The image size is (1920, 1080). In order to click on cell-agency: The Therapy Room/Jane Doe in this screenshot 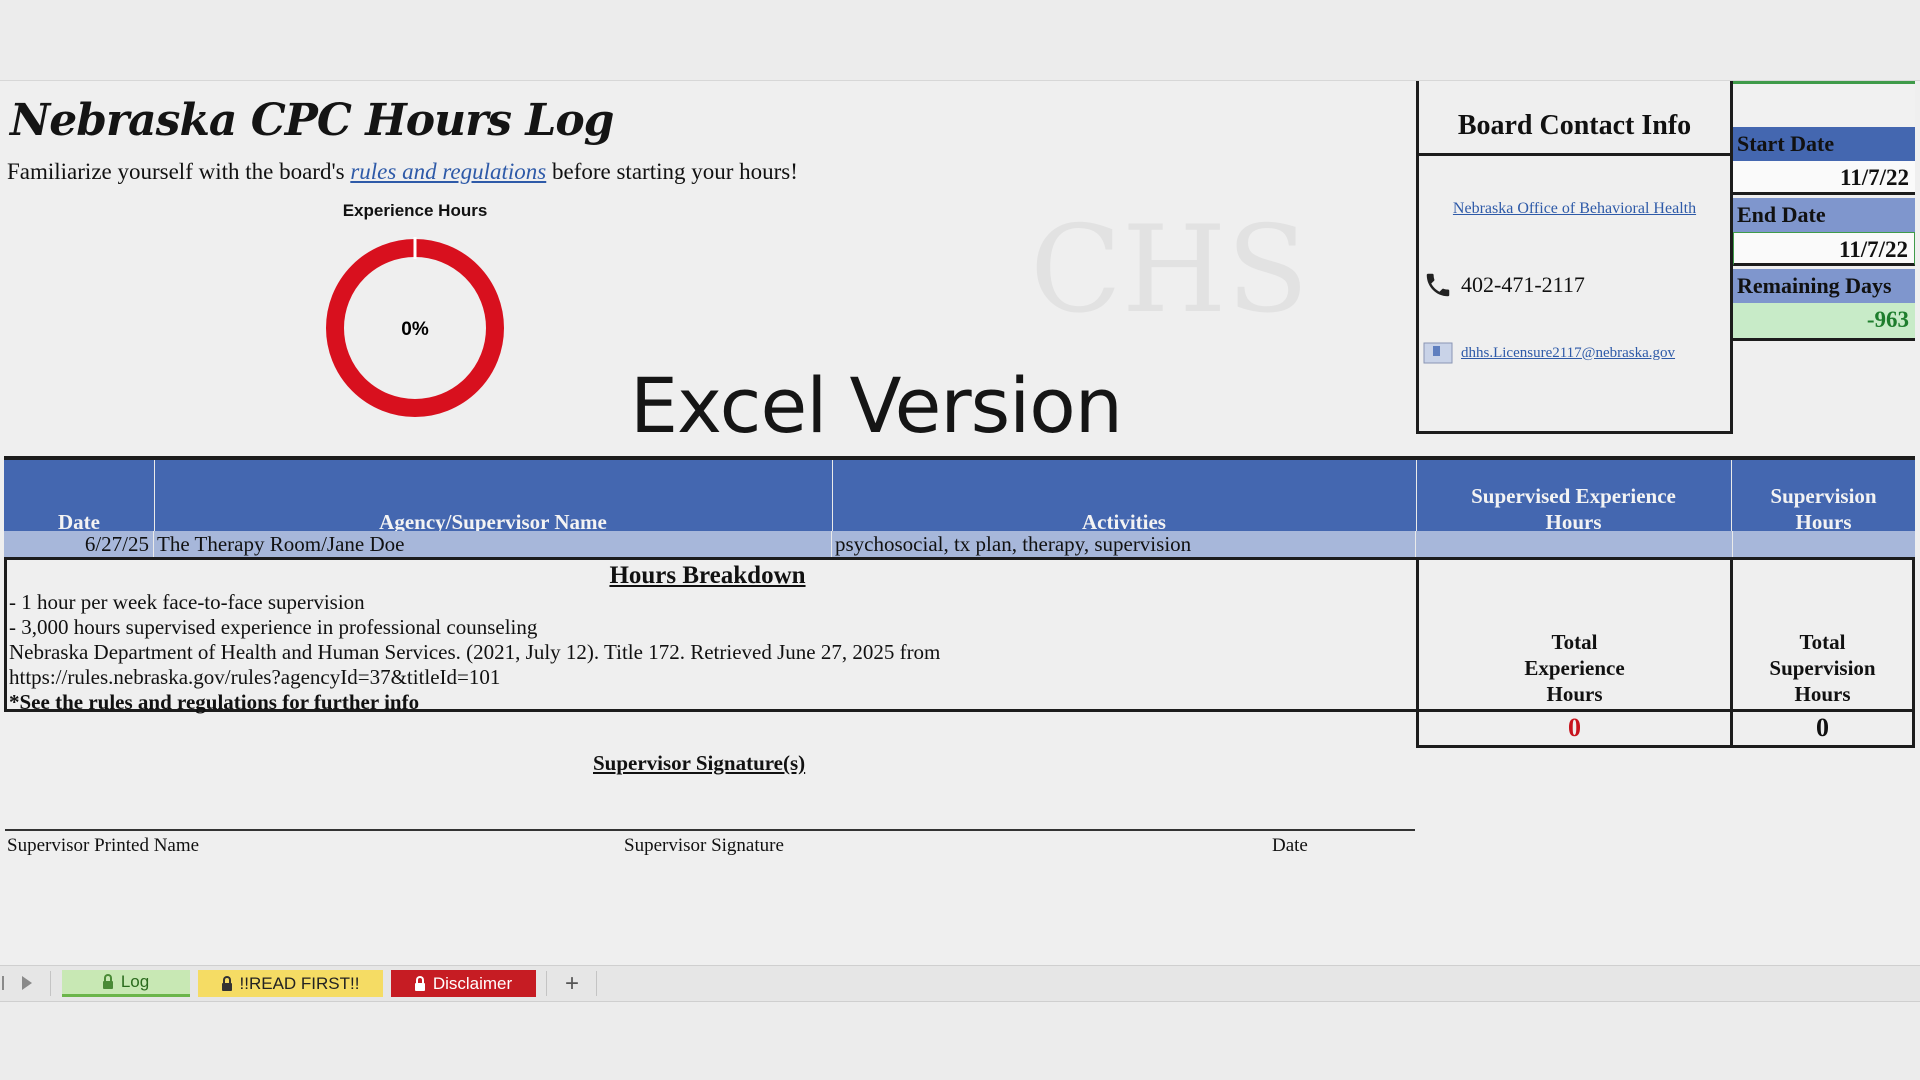, I will do `click(493, 544)`.